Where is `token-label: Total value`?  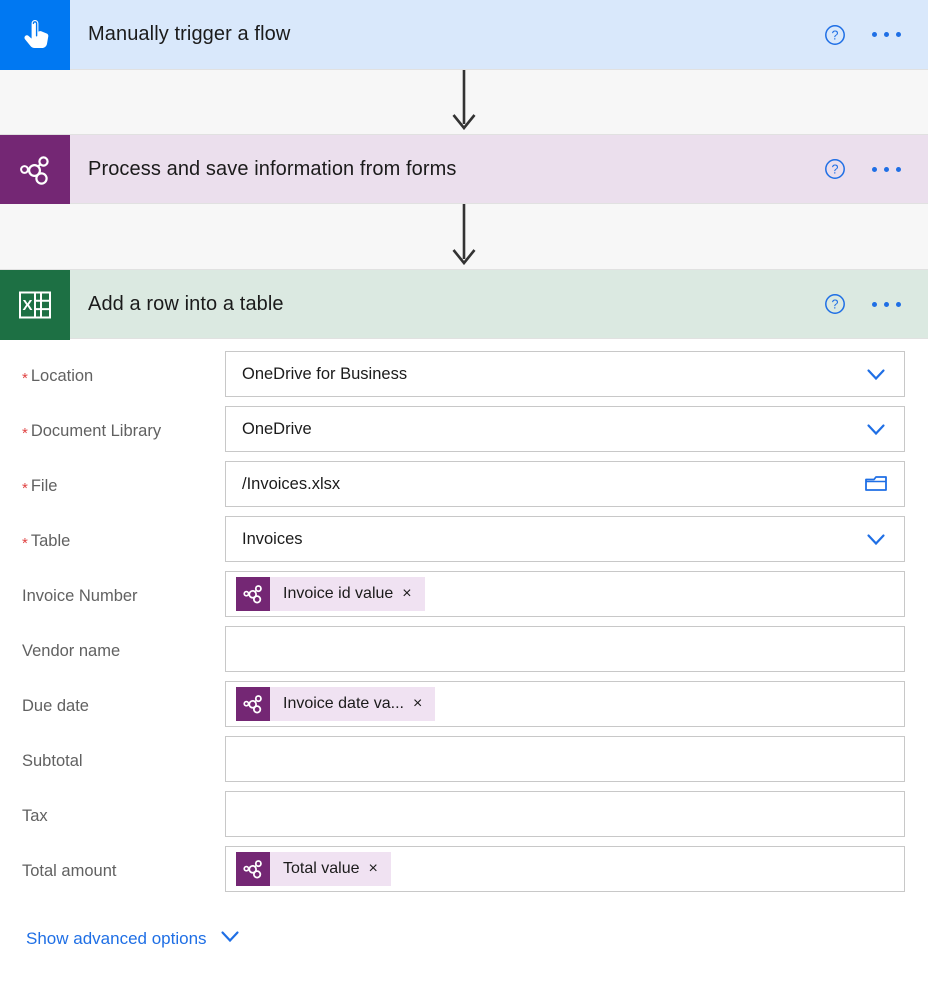
token-label: Total value is located at coordinates (321, 868).